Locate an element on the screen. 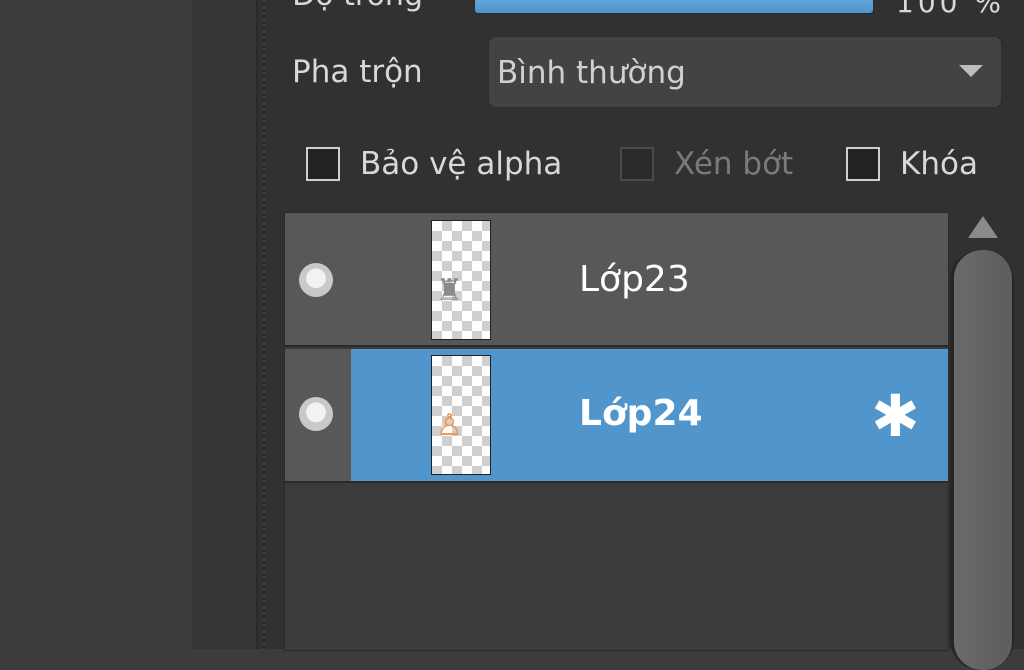 The image size is (1024, 670). layer-thumbnail: ♜ is located at coordinates (461, 280).